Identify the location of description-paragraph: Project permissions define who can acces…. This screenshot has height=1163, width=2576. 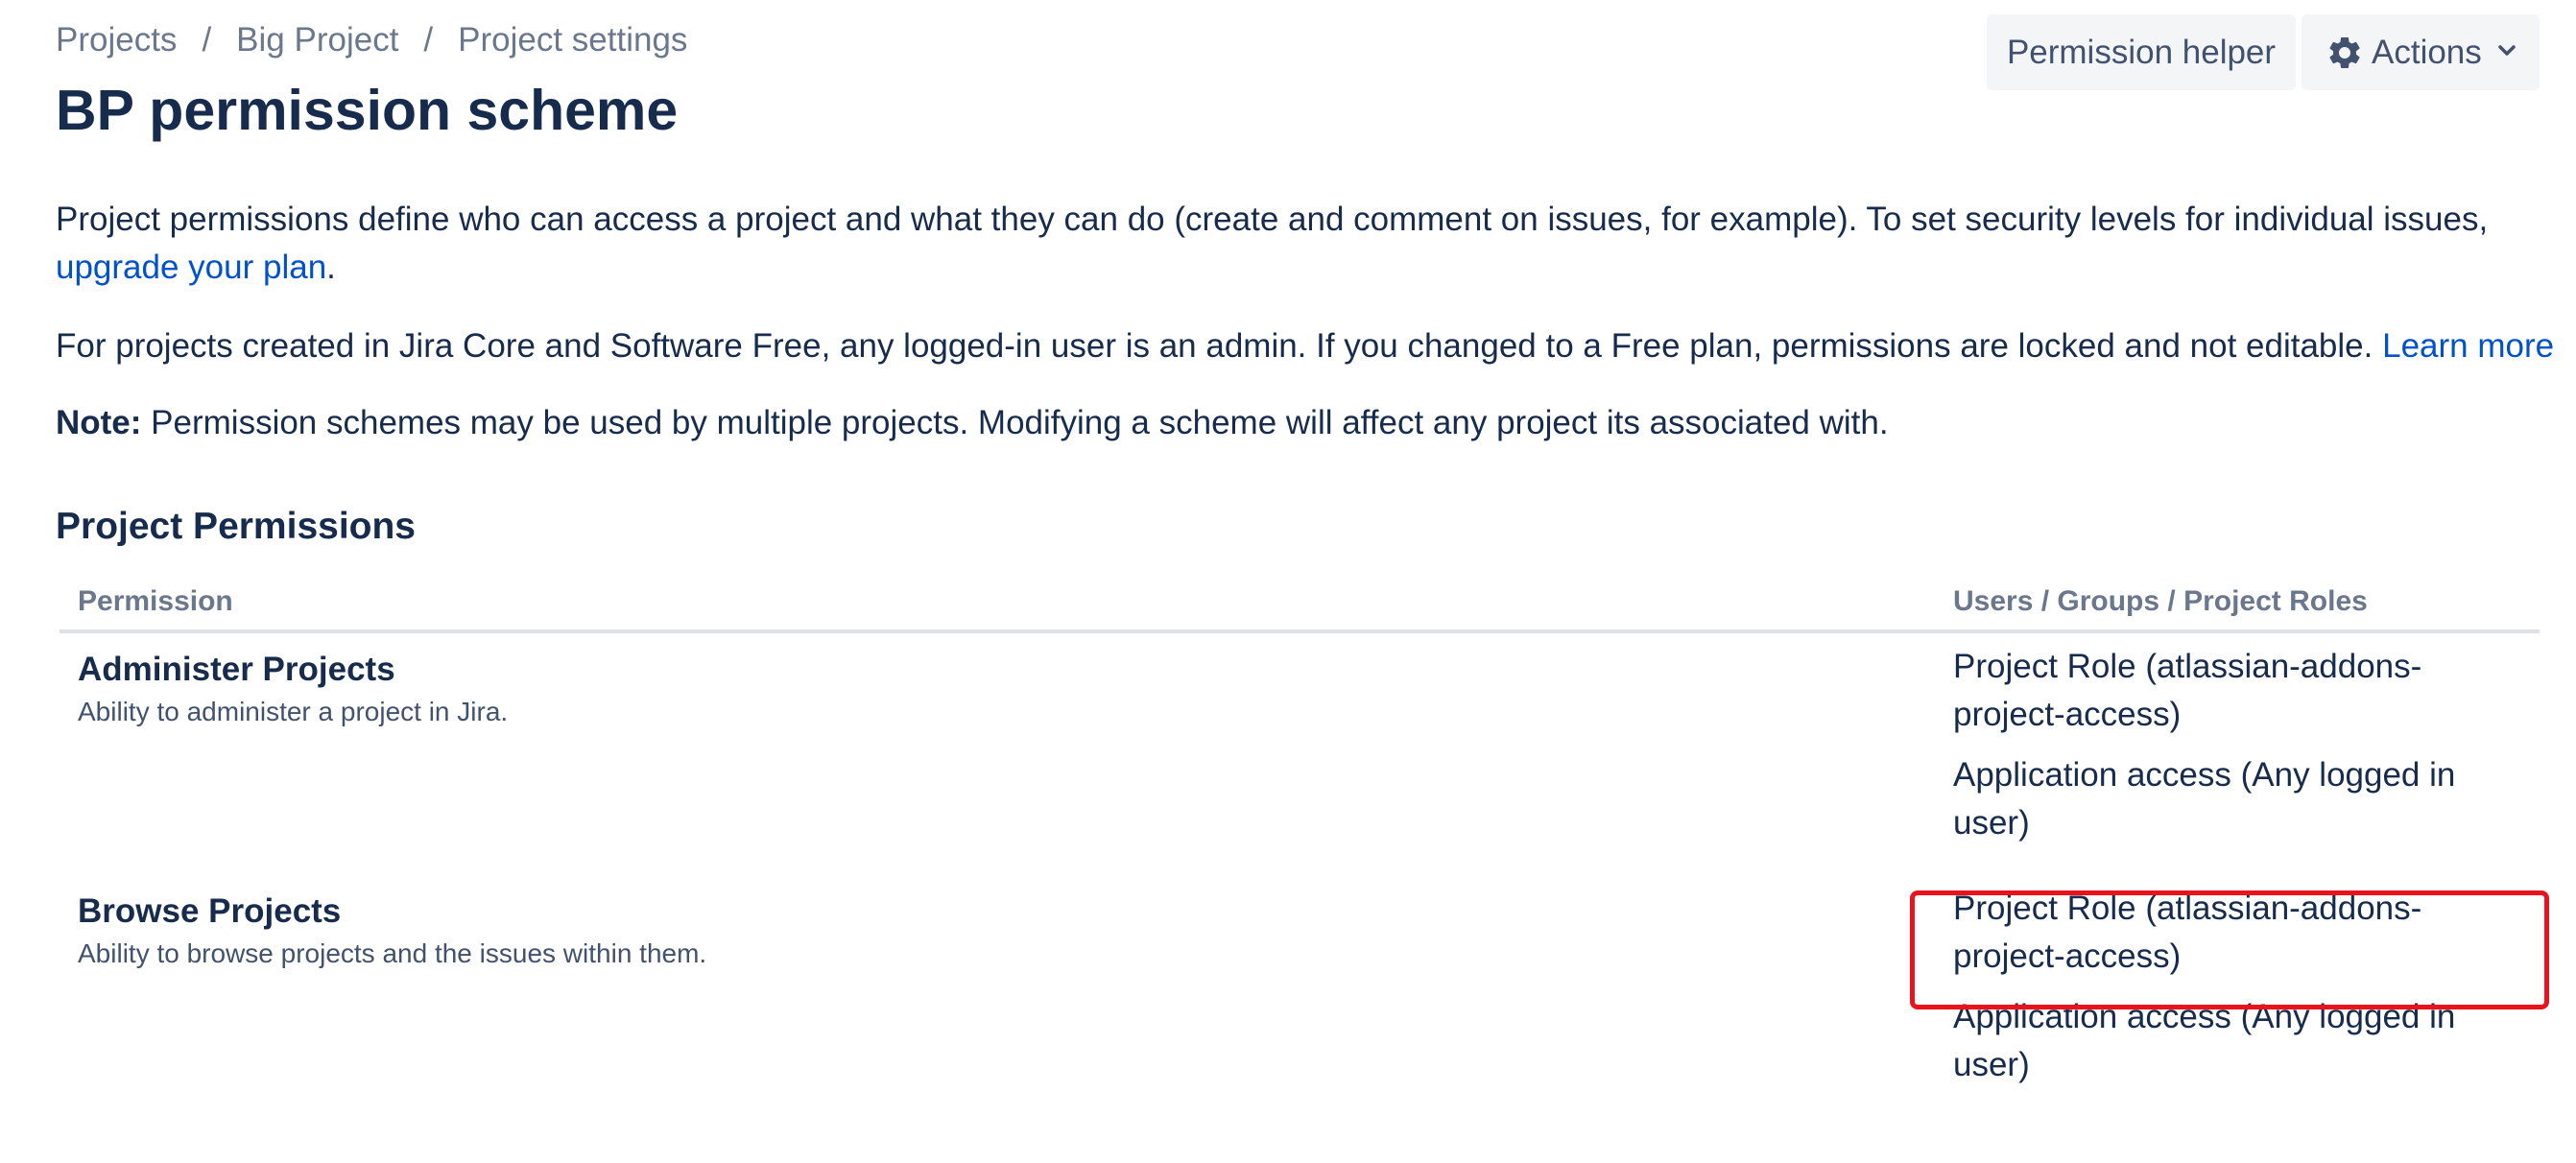
(1289, 244).